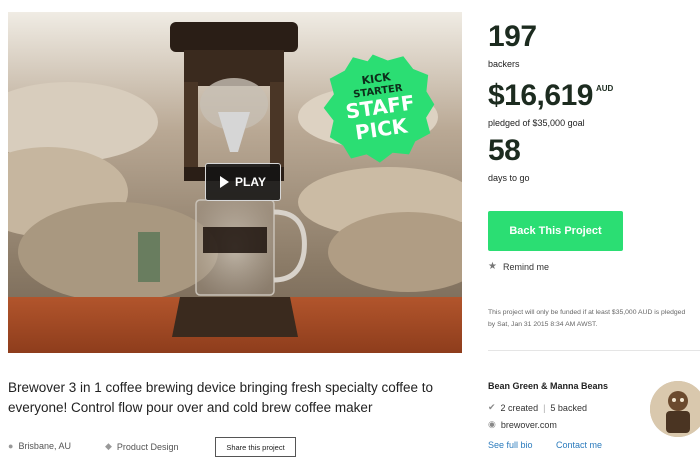  Describe the element at coordinates (44, 446) in the screenshot. I see `location-label: Brisbane, AU` at that location.